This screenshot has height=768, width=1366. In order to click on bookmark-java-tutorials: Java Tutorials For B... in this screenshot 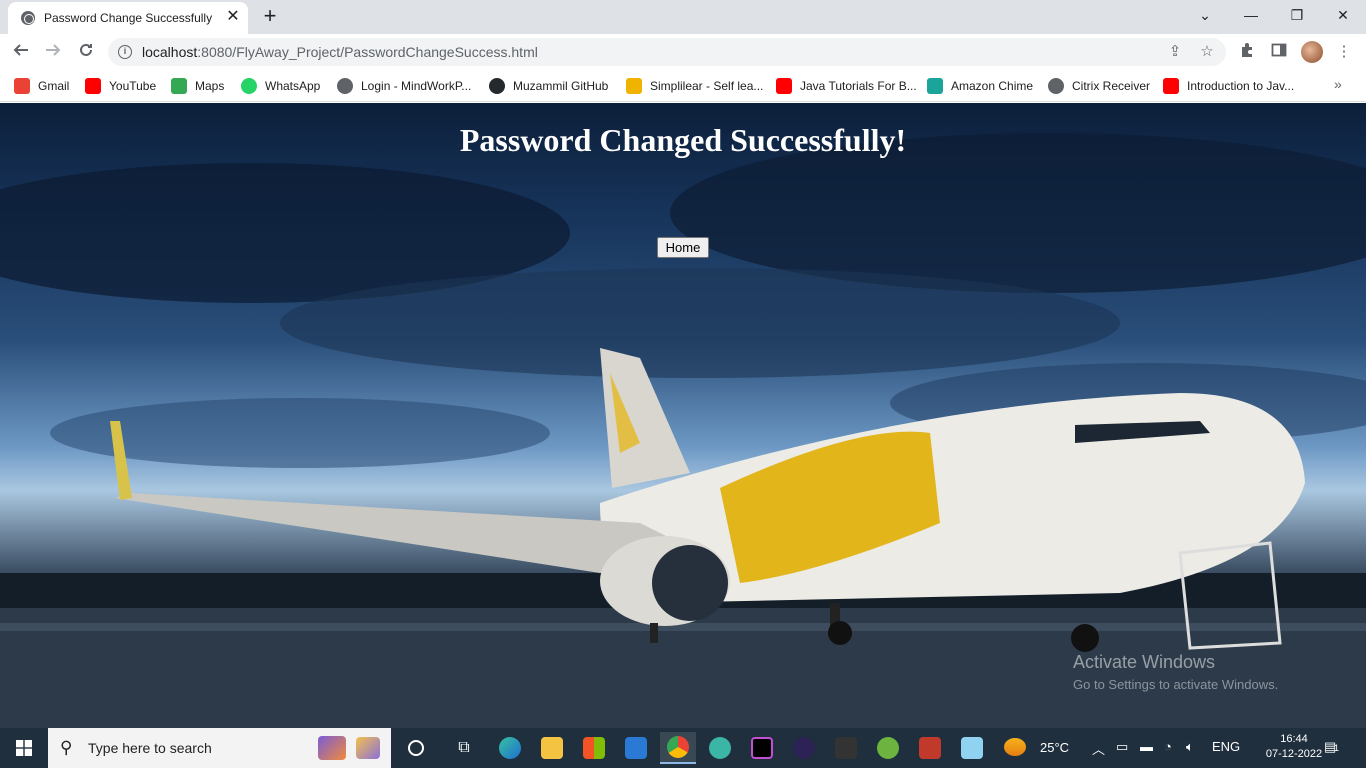, I will do `click(846, 86)`.